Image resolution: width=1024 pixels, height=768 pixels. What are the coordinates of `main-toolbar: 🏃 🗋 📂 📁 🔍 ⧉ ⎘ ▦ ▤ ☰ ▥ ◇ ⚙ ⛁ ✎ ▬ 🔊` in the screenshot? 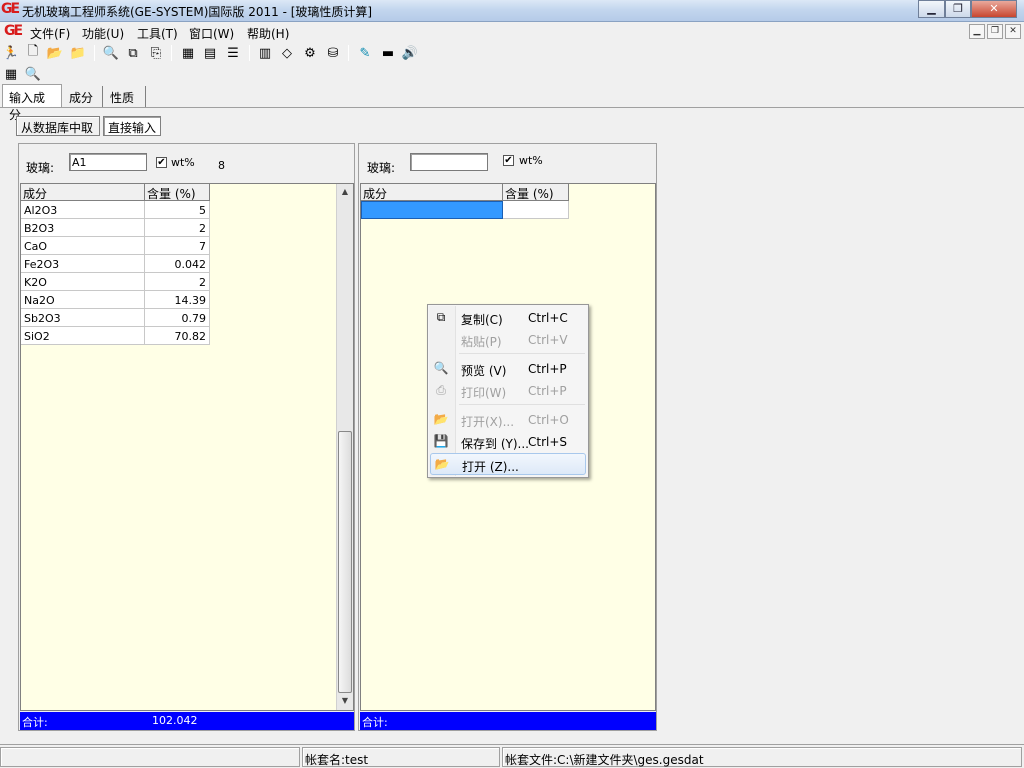 It's located at (512, 53).